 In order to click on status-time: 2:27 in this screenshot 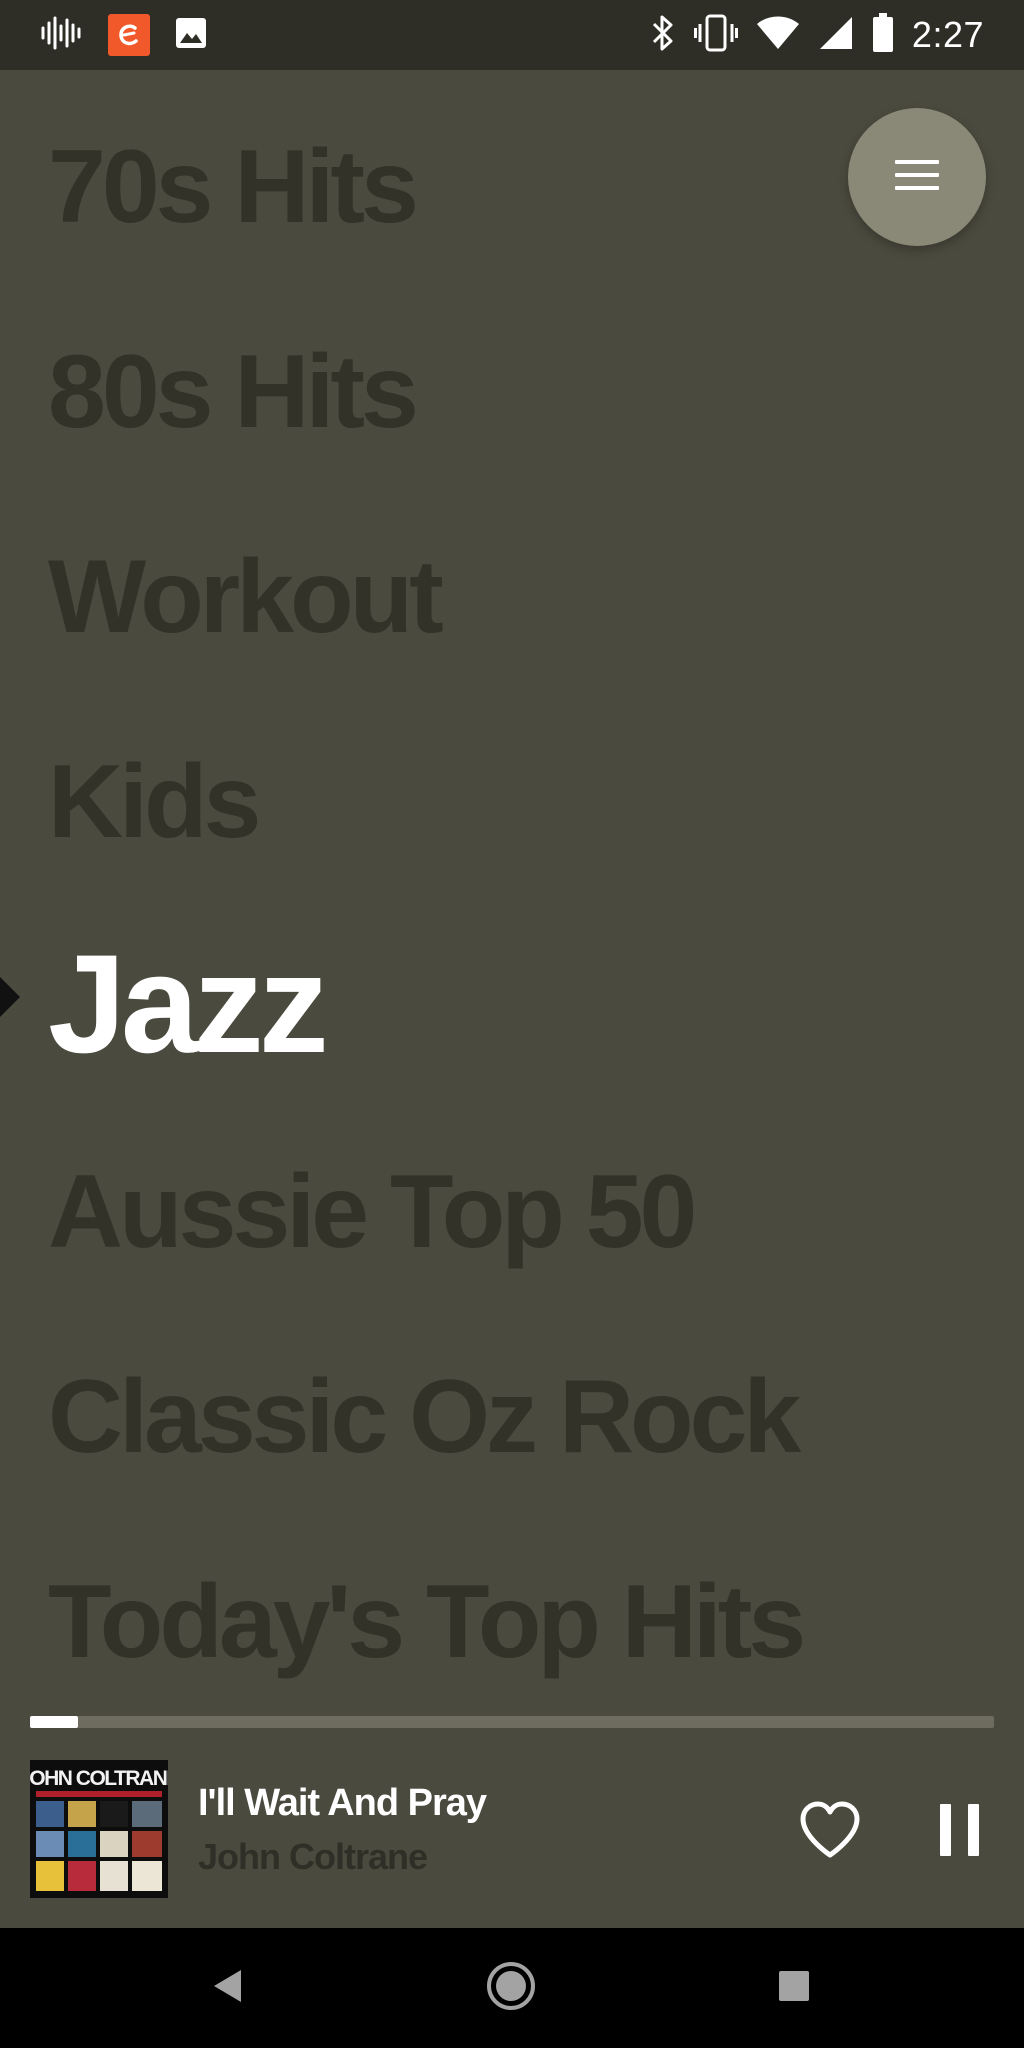, I will do `click(947, 34)`.